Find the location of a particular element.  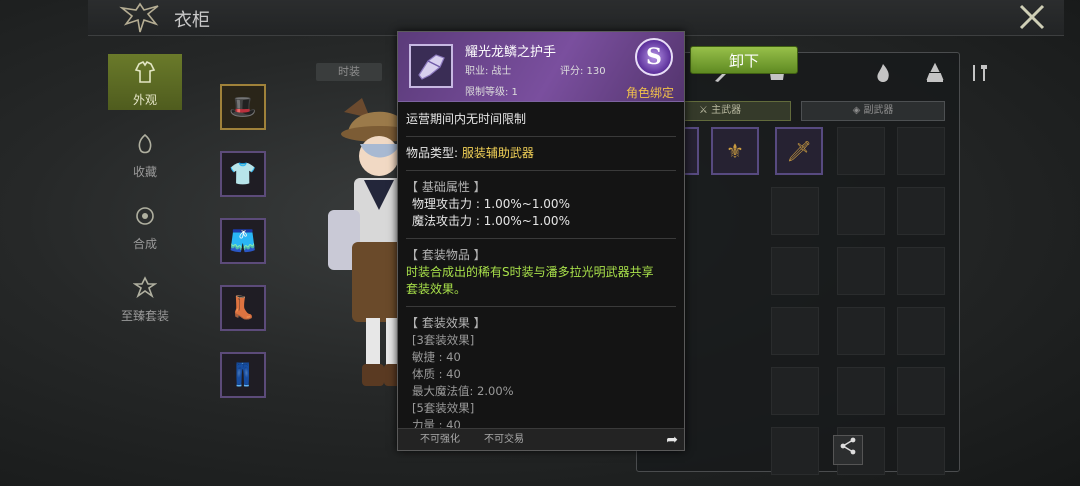

tooltip-header: 耀光龙鳞之护手 职业: 战士 评分: 130 限制等级: 1 S 角色绑定 is located at coordinates (541, 67).